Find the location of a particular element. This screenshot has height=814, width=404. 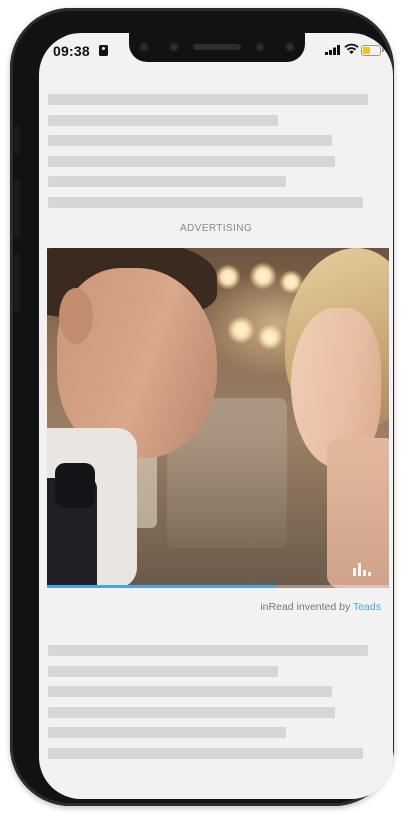

wifi-icon is located at coordinates (351, 48).